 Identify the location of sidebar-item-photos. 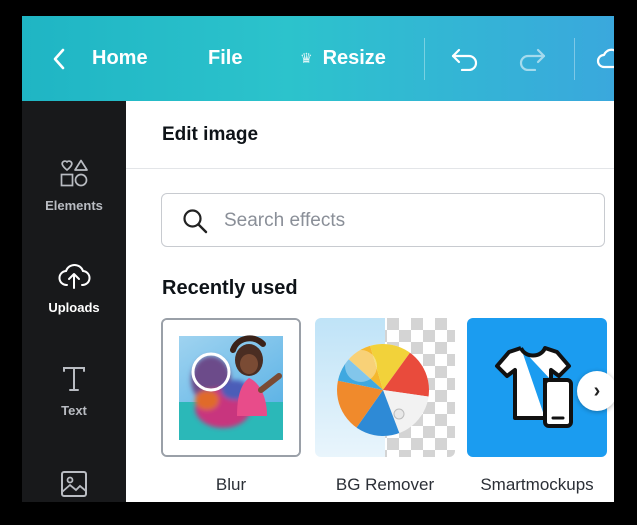
(74, 485).